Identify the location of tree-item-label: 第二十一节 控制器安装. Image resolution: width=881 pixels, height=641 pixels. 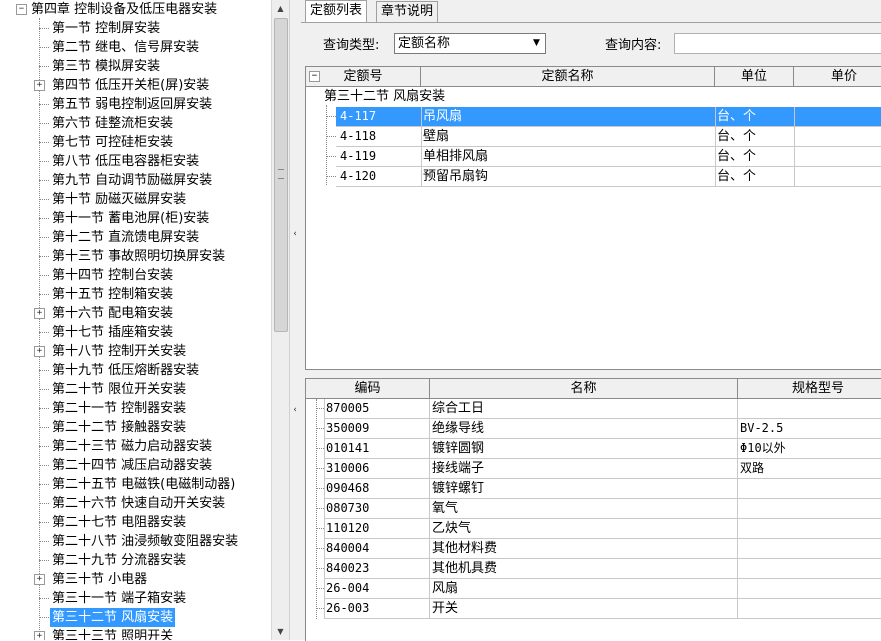
(119, 408).